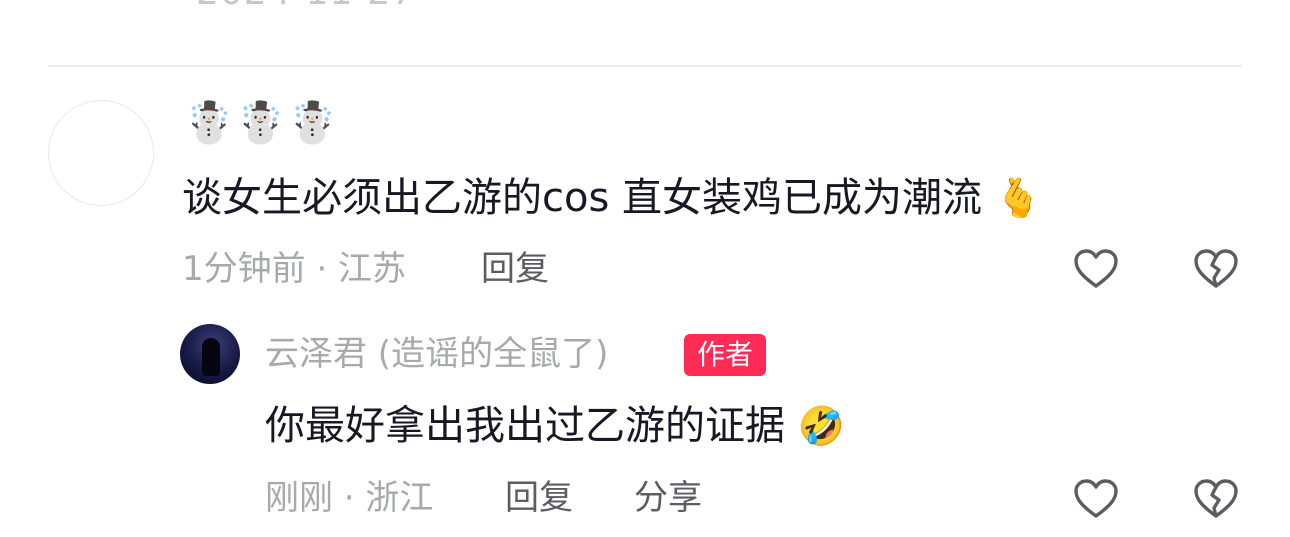  I want to click on author-badge: 作者, so click(725, 355).